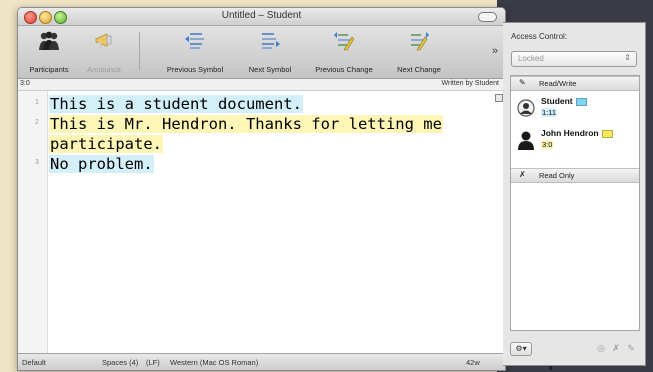 This screenshot has width=653, height=372. What do you see at coordinates (103, 40) in the screenshot?
I see `megaphone-icon` at bounding box center [103, 40].